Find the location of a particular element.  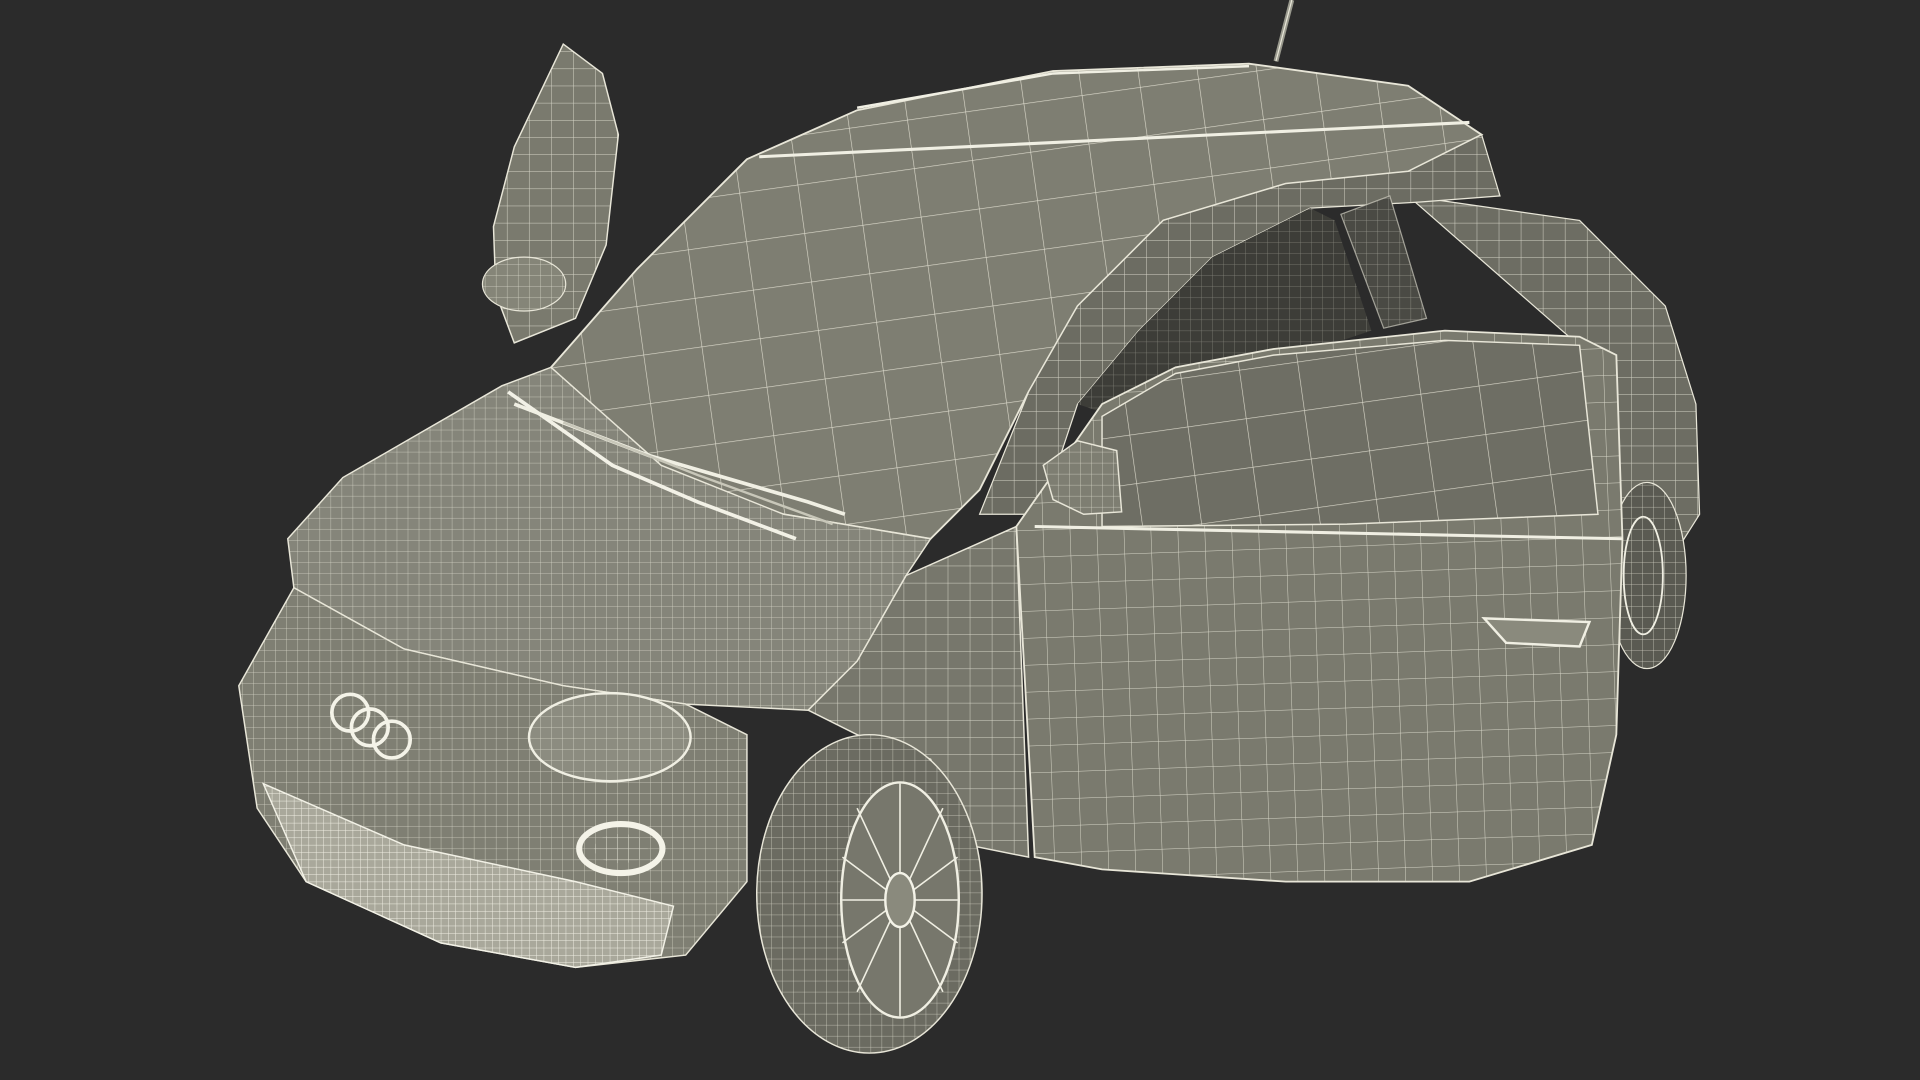

antenna is located at coordinates (1284, 31).